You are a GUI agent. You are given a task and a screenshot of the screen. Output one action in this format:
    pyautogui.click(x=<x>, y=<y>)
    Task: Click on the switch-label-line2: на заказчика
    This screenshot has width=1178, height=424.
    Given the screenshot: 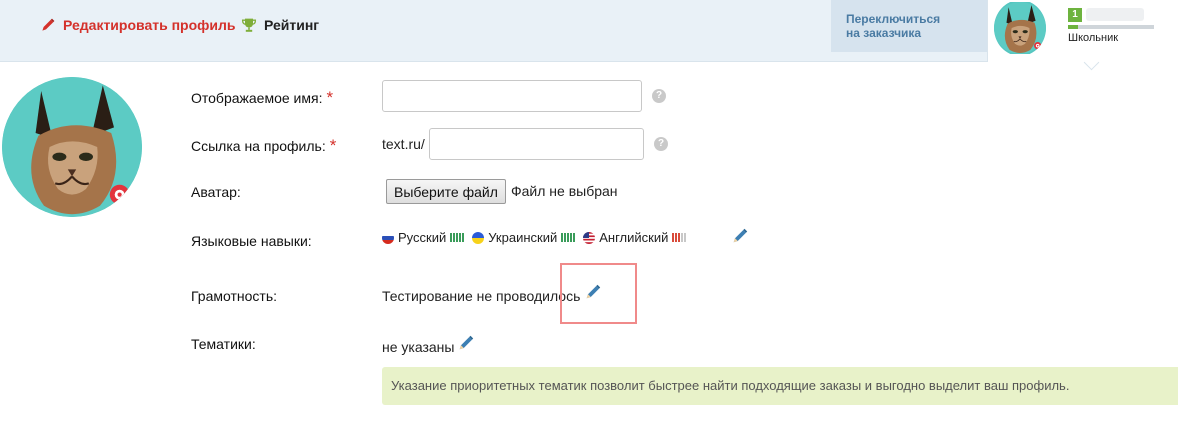 What is the action you would take?
    pyautogui.click(x=884, y=33)
    